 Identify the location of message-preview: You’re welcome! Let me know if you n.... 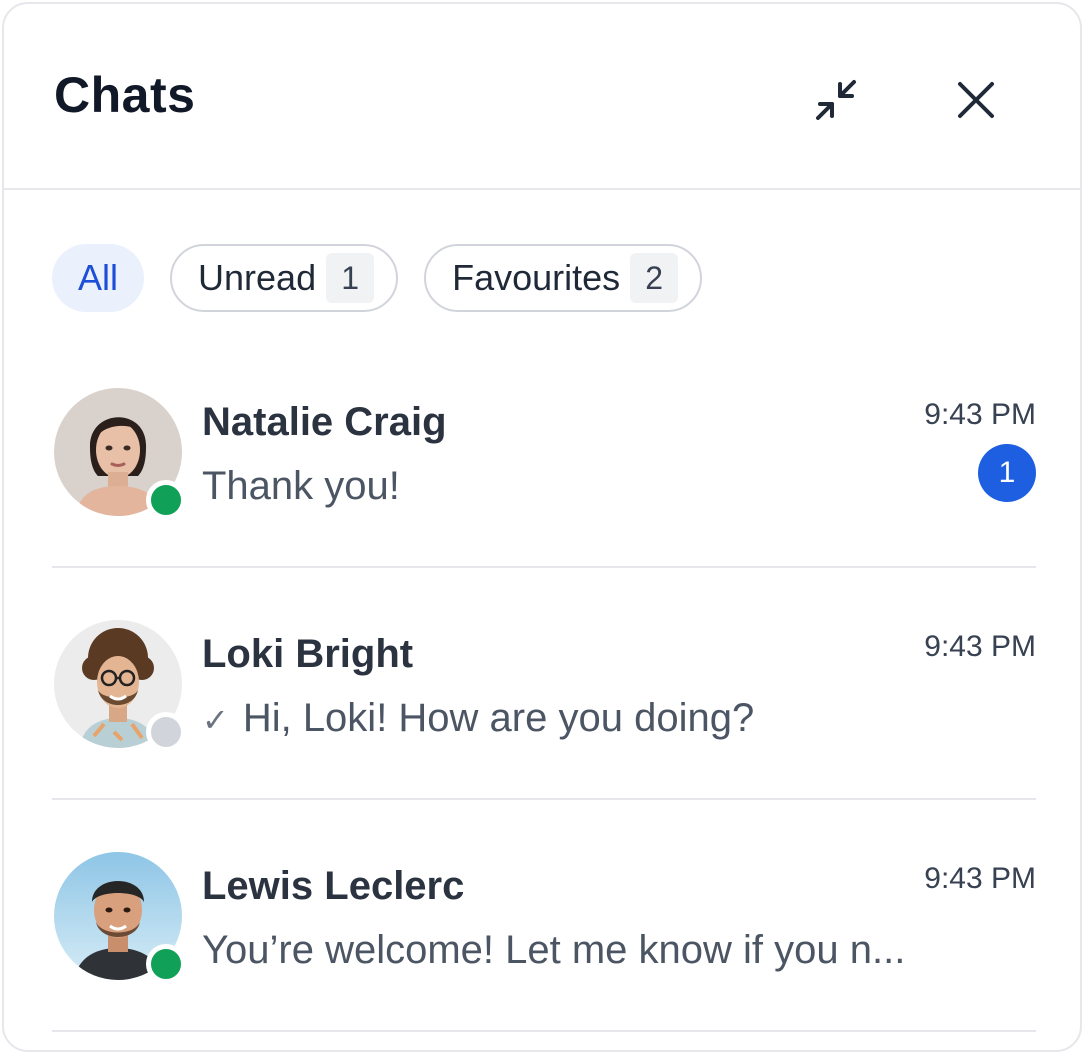
(553, 950).